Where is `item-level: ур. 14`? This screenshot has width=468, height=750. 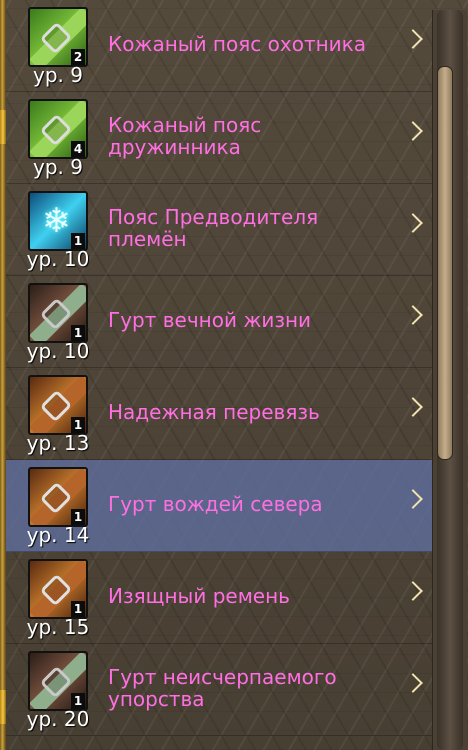
item-level: ур. 14 is located at coordinates (58, 535).